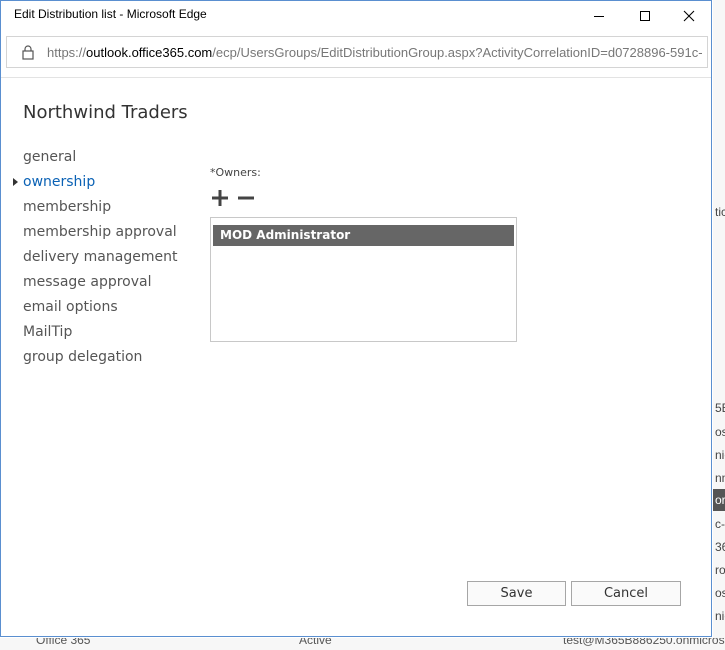  I want to click on nav-item-membership-approval: membership approval, so click(100, 235).